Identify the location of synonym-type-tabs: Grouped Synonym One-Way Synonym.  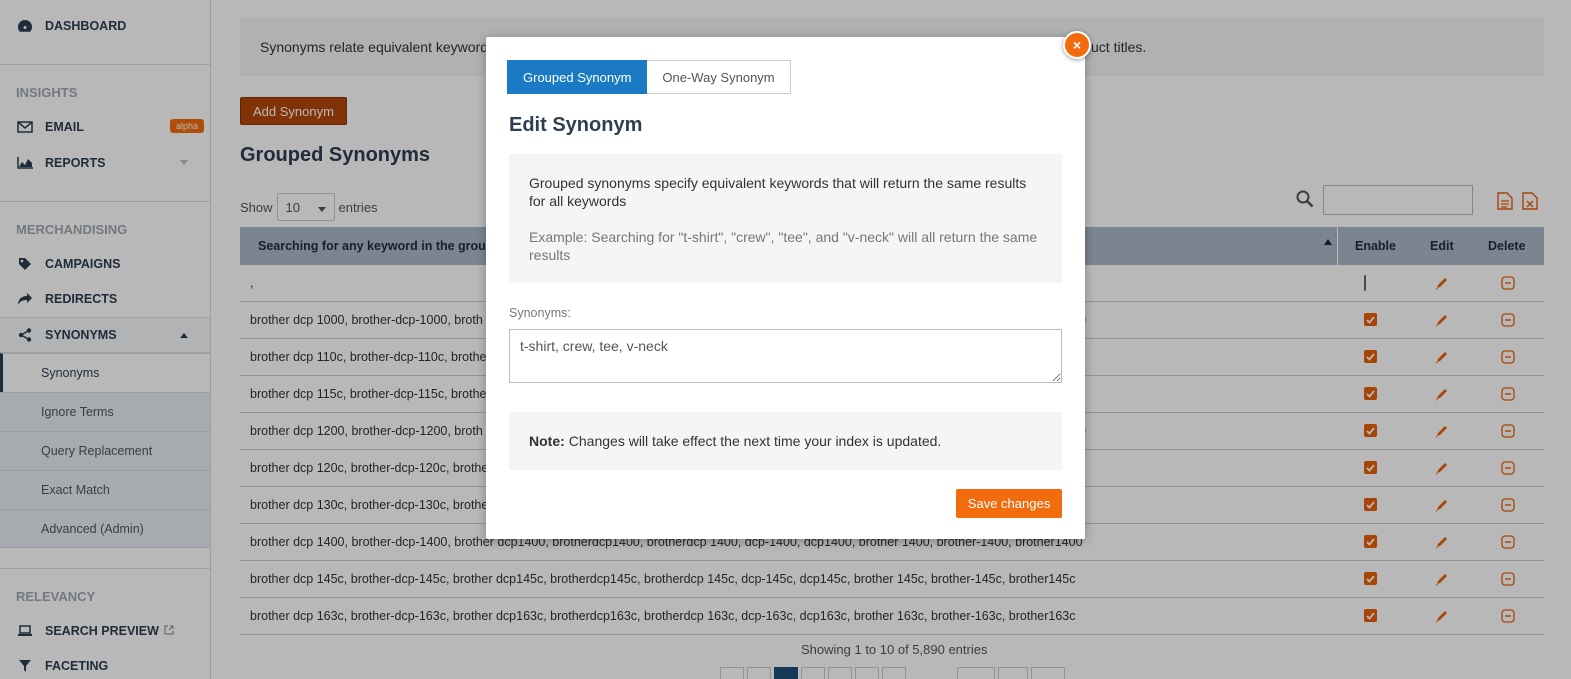
(649, 77).